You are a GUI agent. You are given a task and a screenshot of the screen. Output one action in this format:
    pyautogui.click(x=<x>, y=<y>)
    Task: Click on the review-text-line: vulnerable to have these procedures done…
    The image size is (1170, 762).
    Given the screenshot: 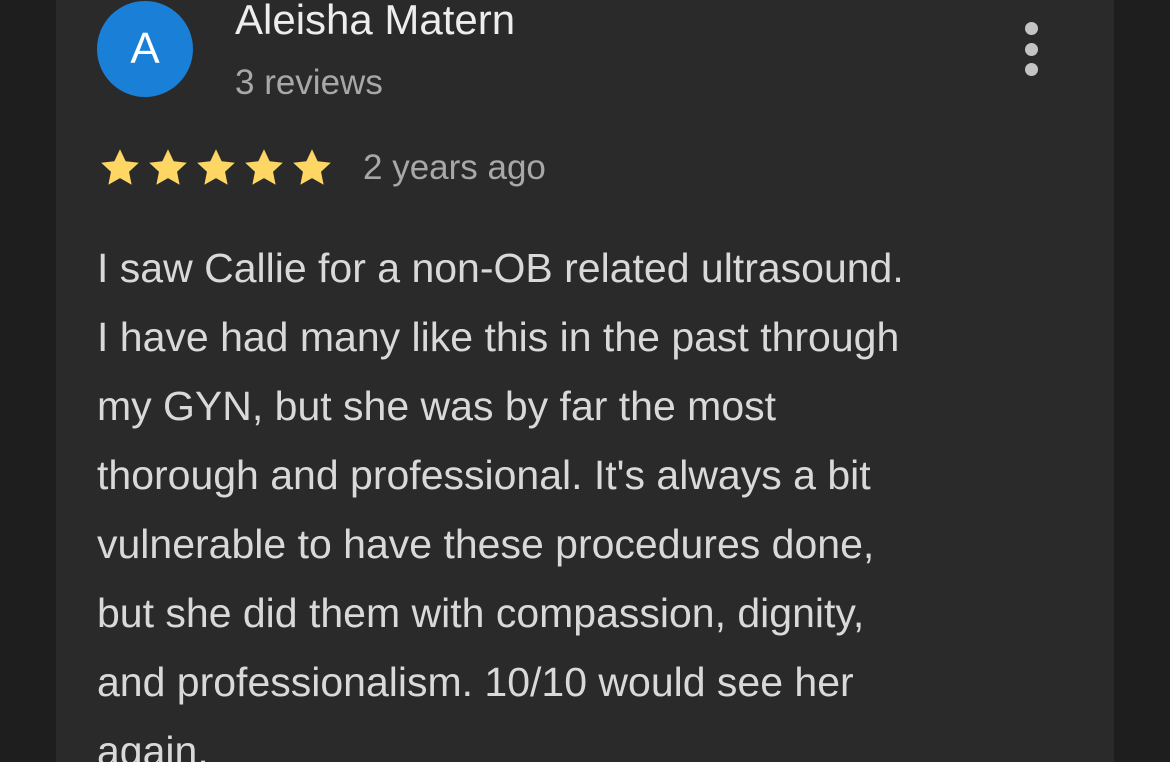 What is the action you would take?
    pyautogui.click(x=486, y=544)
    